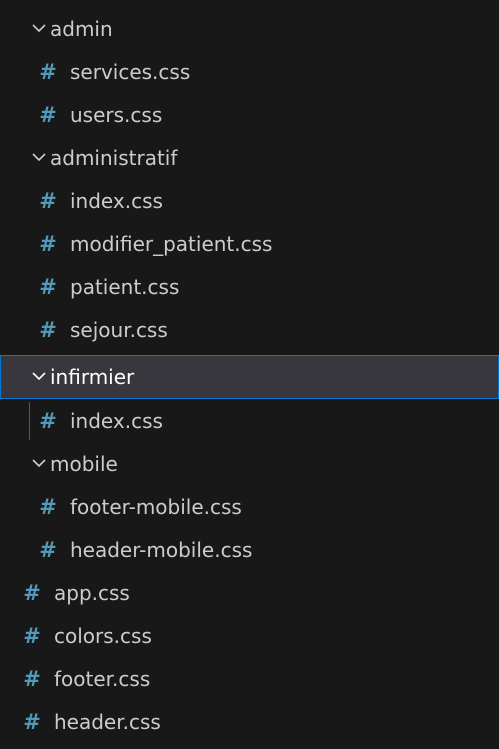 This screenshot has height=749, width=499. Describe the element at coordinates (249, 464) in the screenshot. I see `folder-mobile: mobile` at that location.